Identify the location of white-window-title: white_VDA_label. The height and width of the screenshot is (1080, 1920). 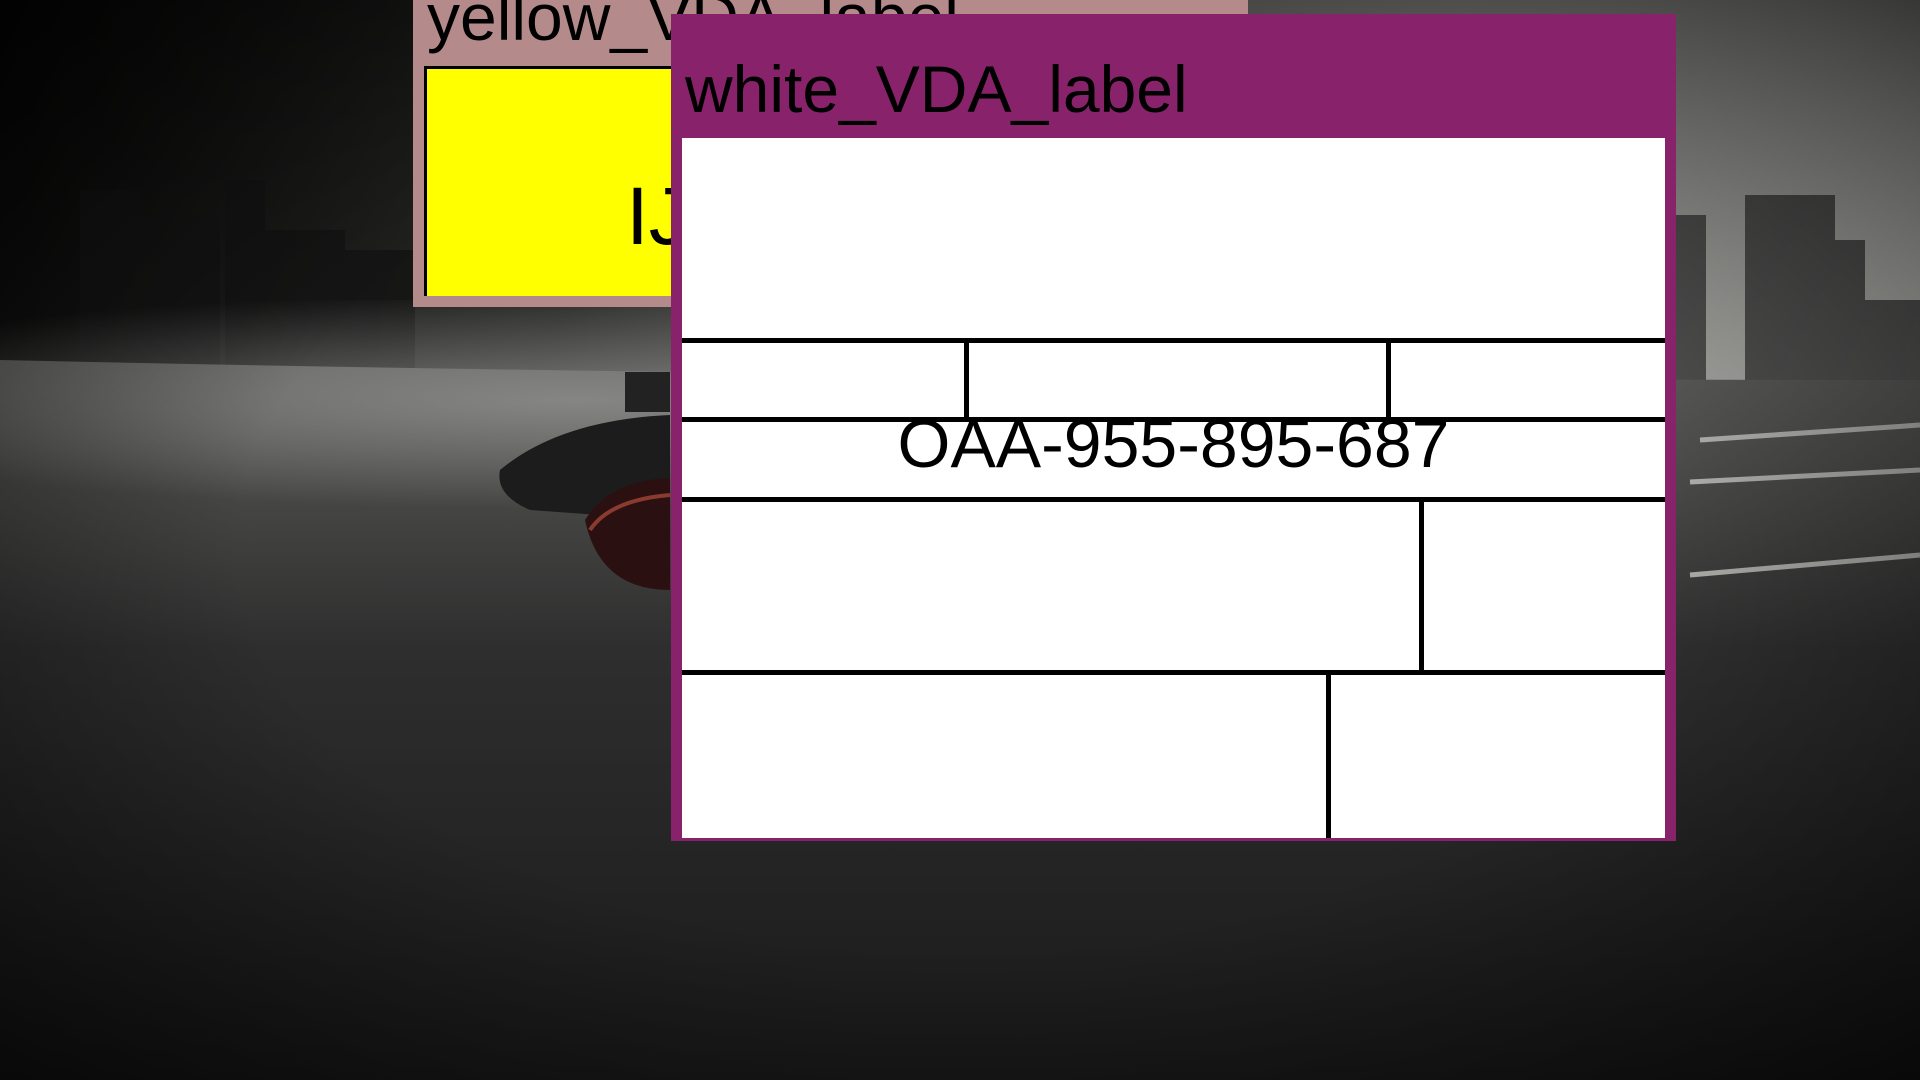
(936, 89).